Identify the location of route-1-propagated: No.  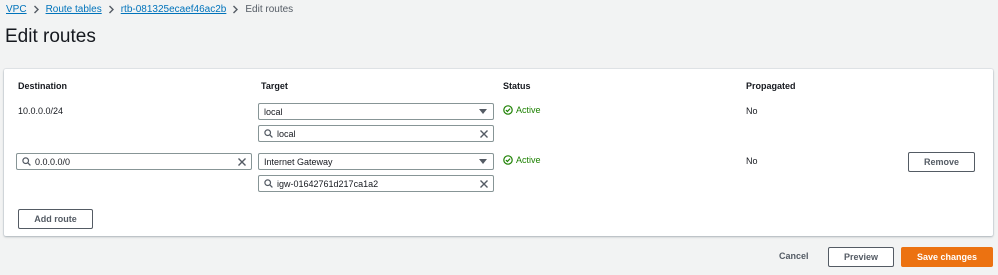
(752, 111).